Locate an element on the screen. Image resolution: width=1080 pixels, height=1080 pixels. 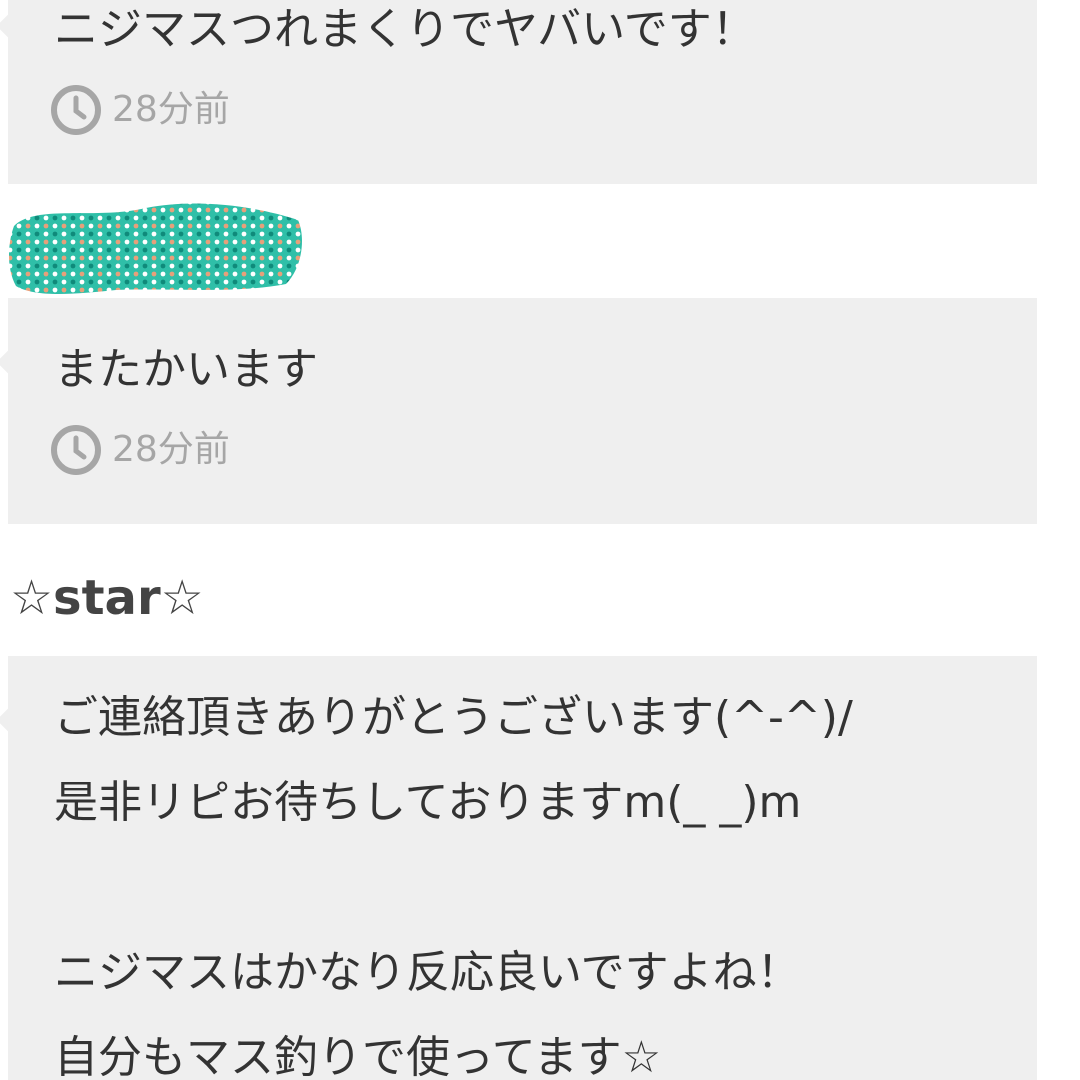
reply-line: 是非リピお待ちしておりますm(_ _)m is located at coordinates (428, 802).